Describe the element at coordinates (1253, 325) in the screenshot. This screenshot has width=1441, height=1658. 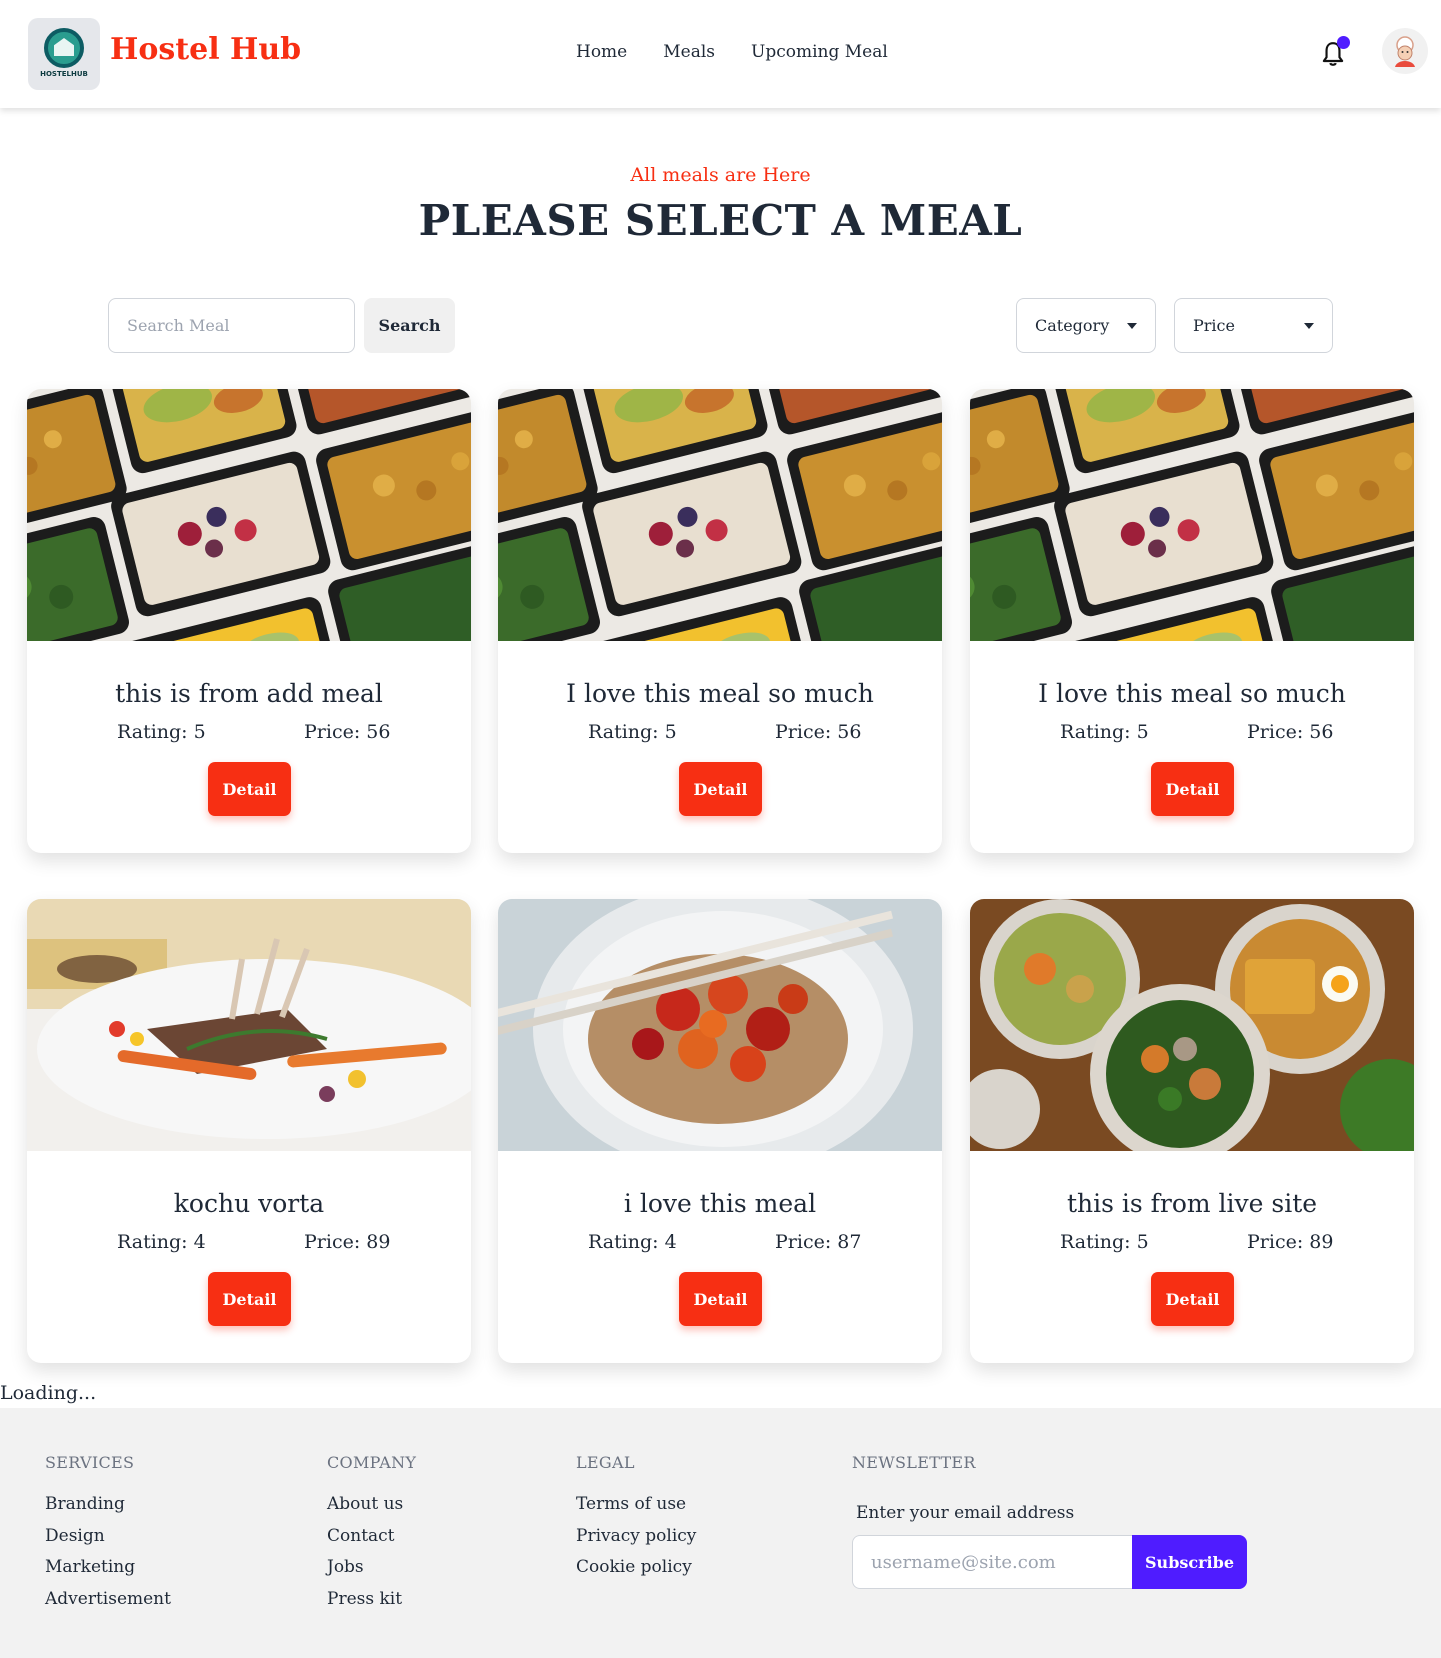
I see `price-select: Price` at that location.